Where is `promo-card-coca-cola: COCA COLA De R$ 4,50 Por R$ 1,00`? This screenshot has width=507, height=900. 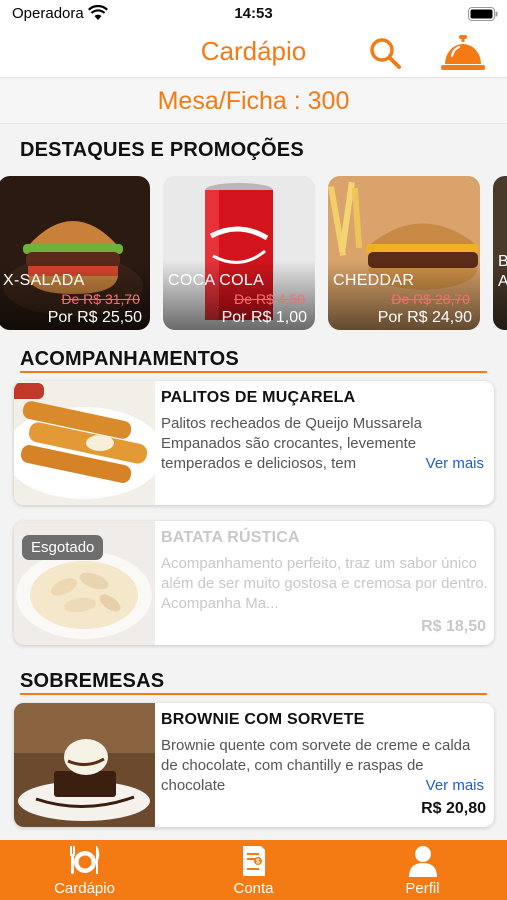
promo-card-coca-cola: COCA COLA De R$ 4,50 Por R$ 1,00 is located at coordinates (239, 253).